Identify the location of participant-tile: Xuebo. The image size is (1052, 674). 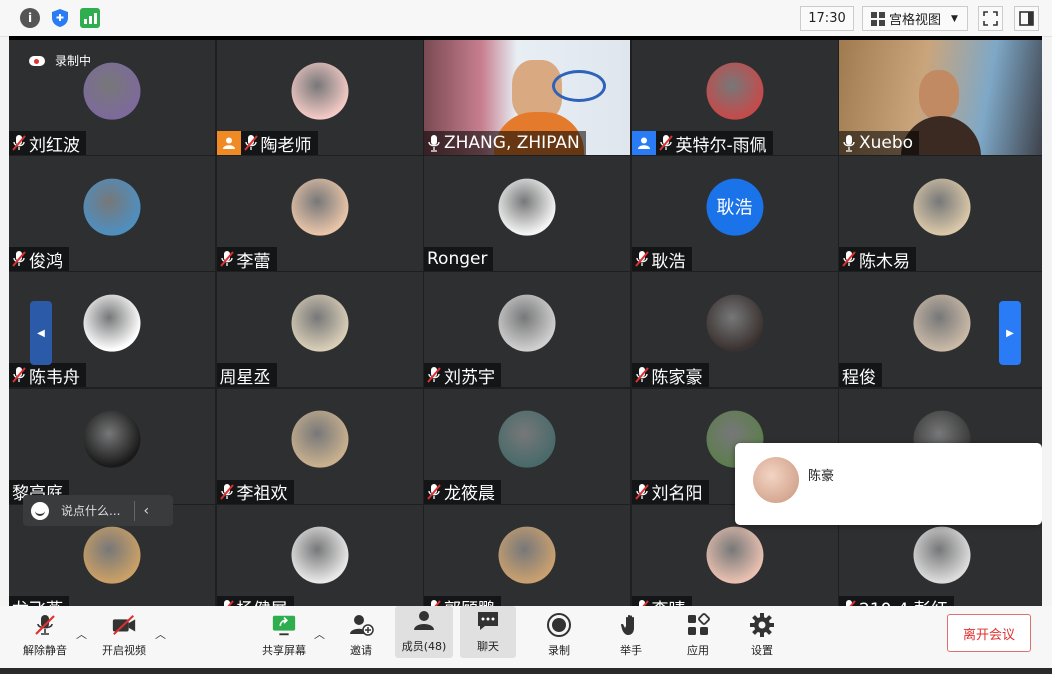
(940, 97).